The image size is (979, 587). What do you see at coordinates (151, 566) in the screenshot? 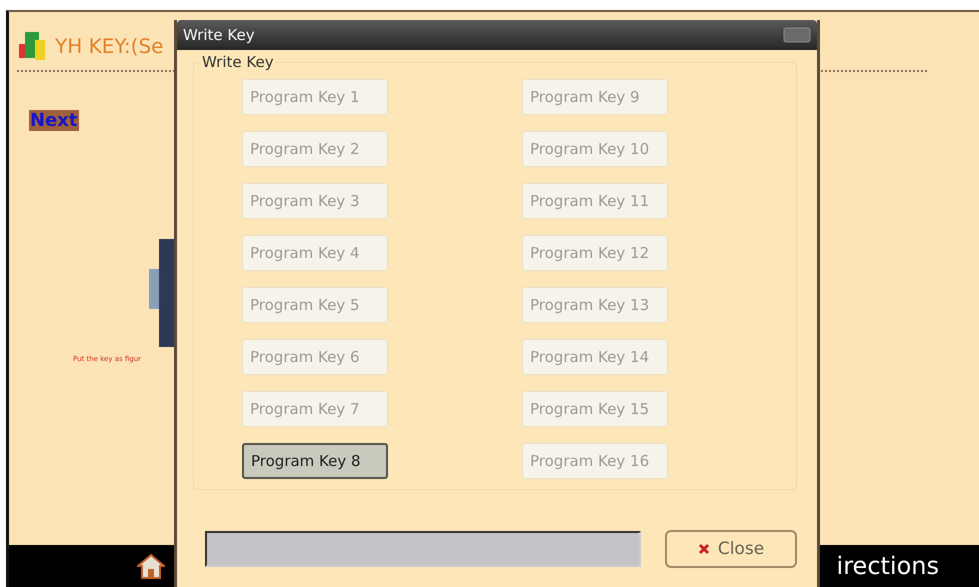
I see `home-icon` at bounding box center [151, 566].